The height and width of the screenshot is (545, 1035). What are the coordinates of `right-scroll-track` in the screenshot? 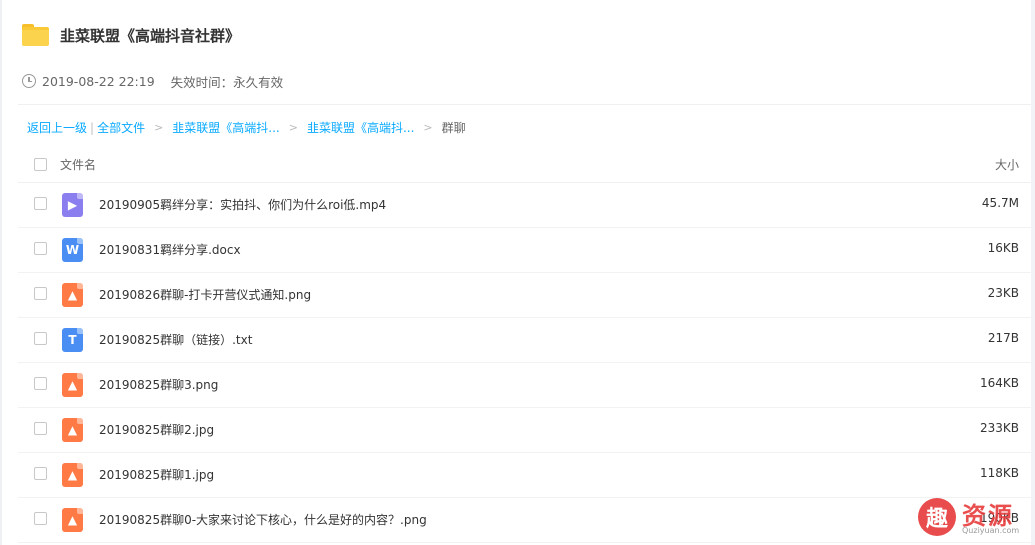 It's located at (1033, 272).